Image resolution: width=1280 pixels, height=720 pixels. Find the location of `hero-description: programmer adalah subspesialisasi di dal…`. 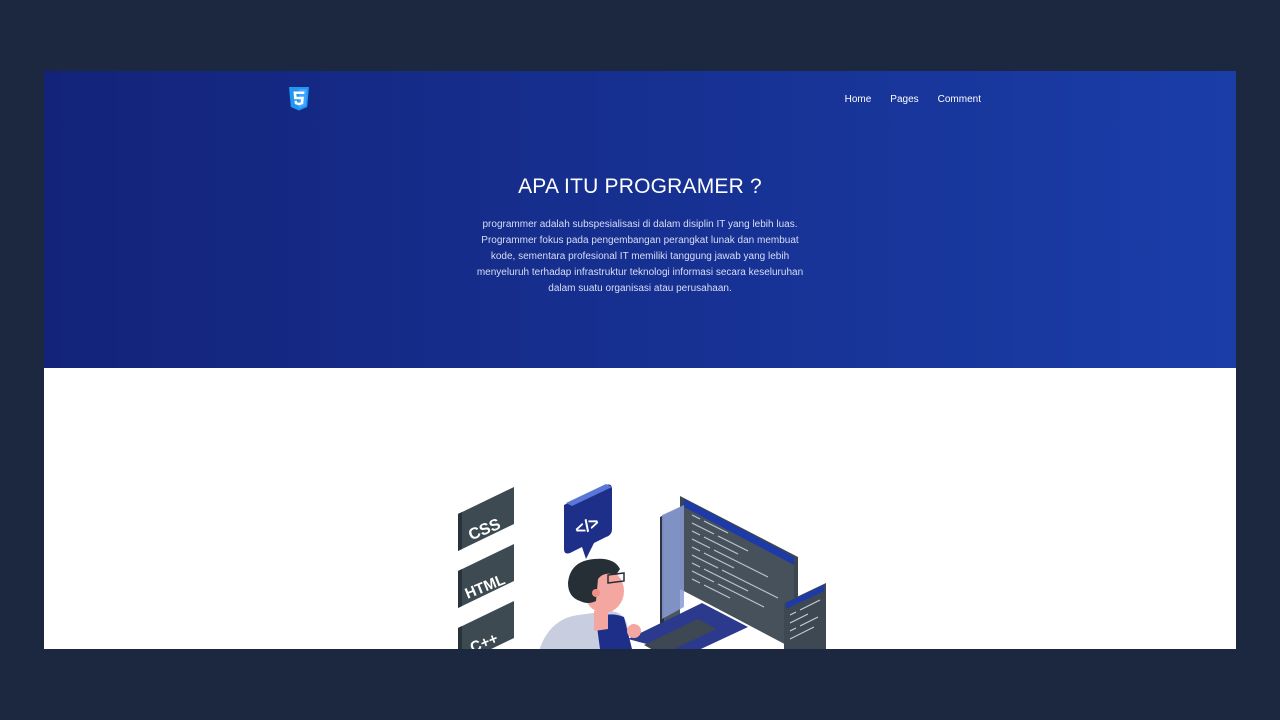

hero-description: programmer adalah subspesialisasi di dal… is located at coordinates (640, 256).